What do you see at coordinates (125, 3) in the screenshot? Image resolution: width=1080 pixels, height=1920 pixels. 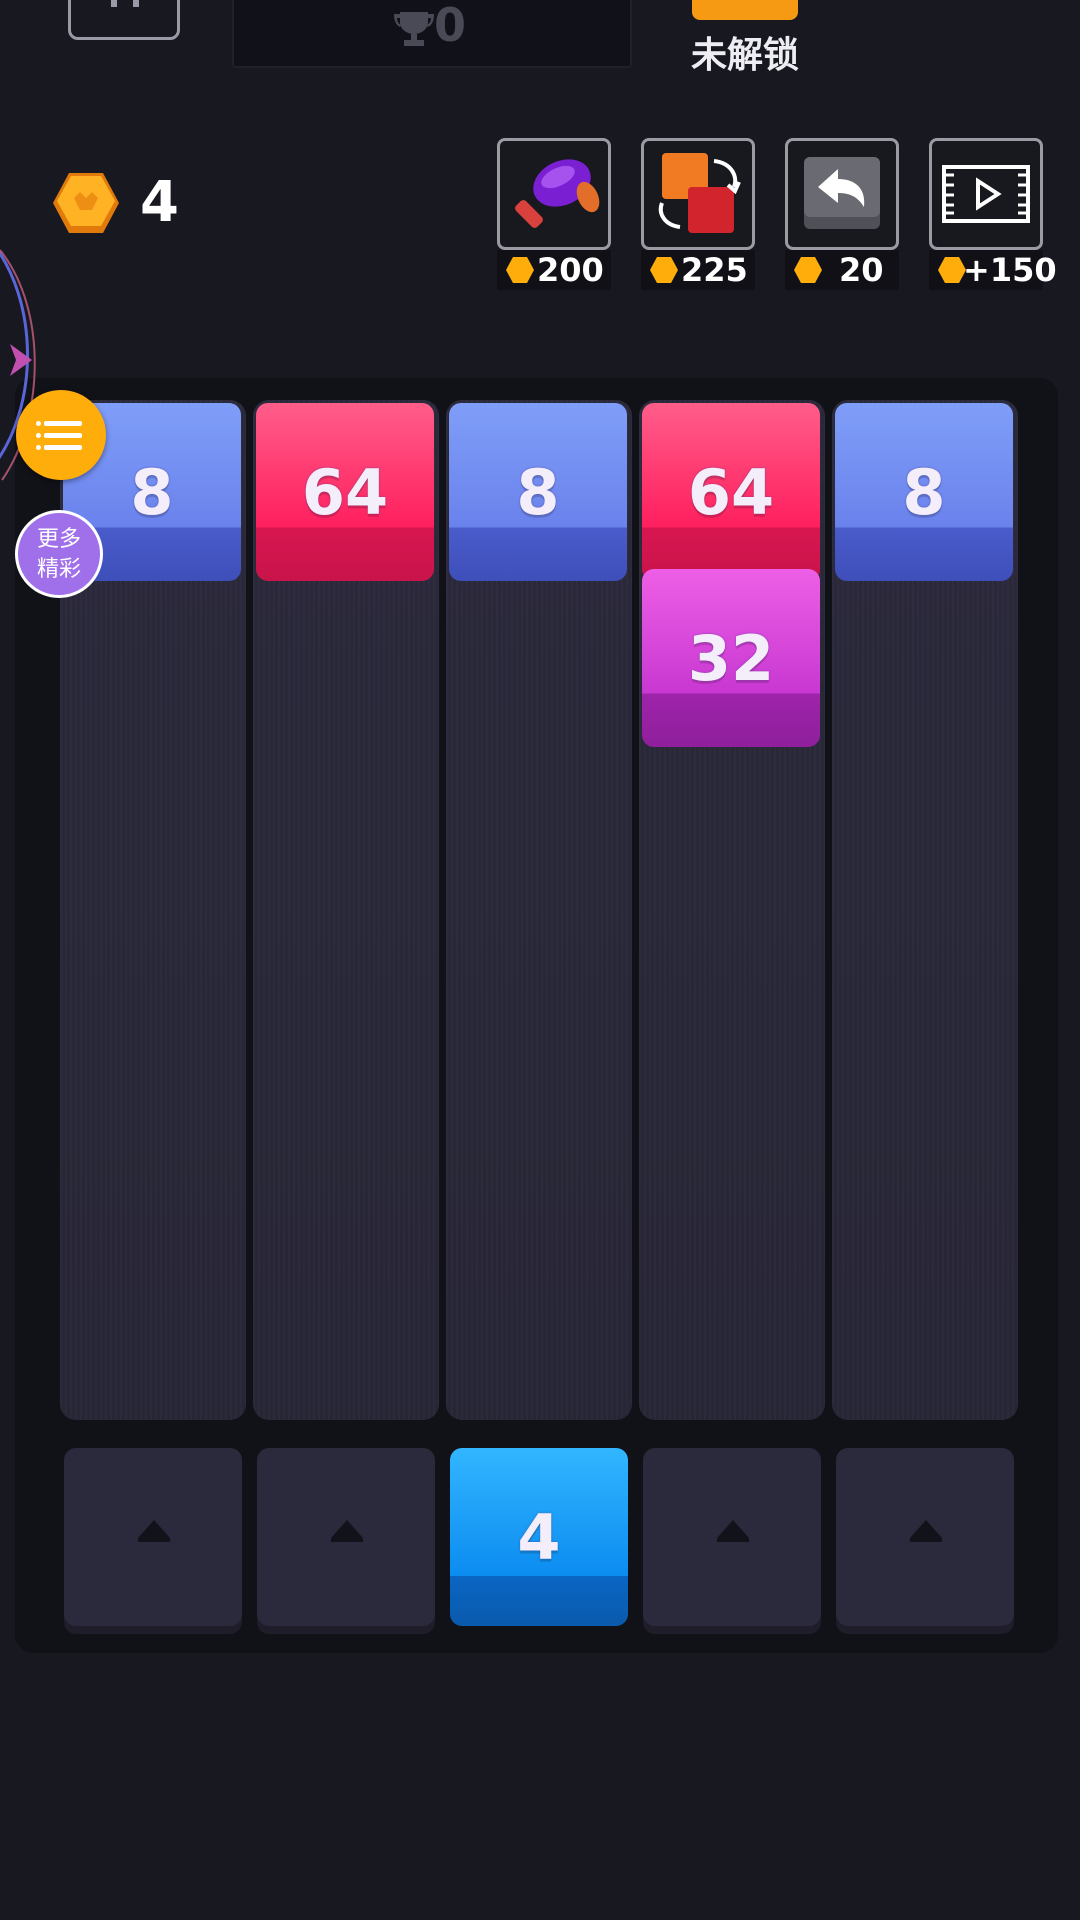 I see `pause-icon` at bounding box center [125, 3].